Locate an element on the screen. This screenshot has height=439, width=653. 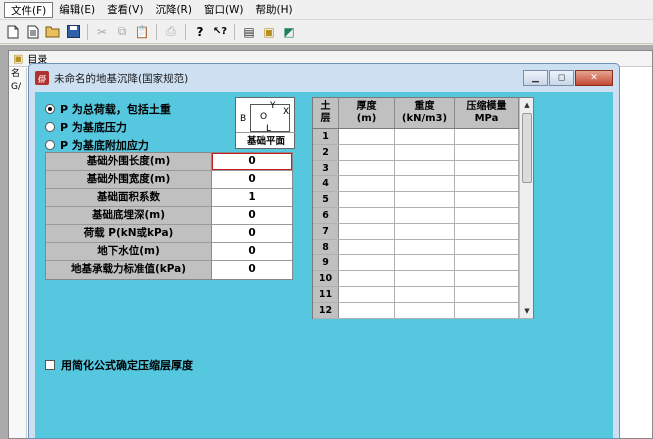
restore-button: ◻ is located at coordinates (561, 78).